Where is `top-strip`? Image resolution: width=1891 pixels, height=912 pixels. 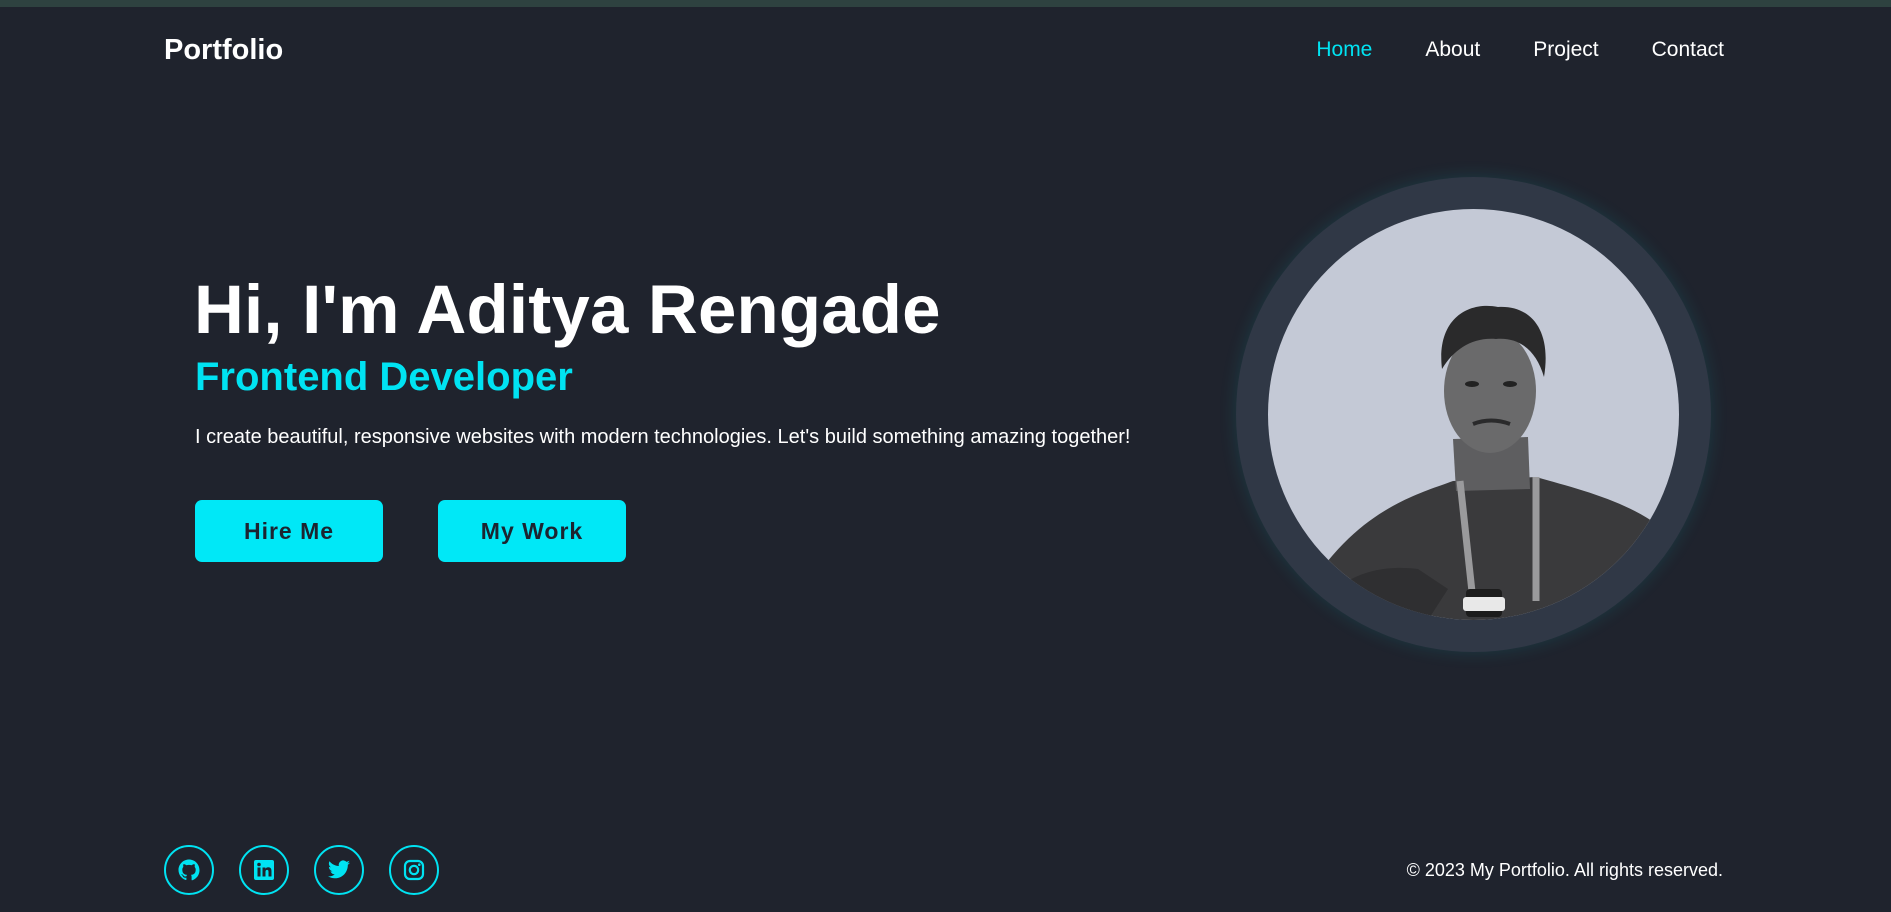 top-strip is located at coordinates (945, 3).